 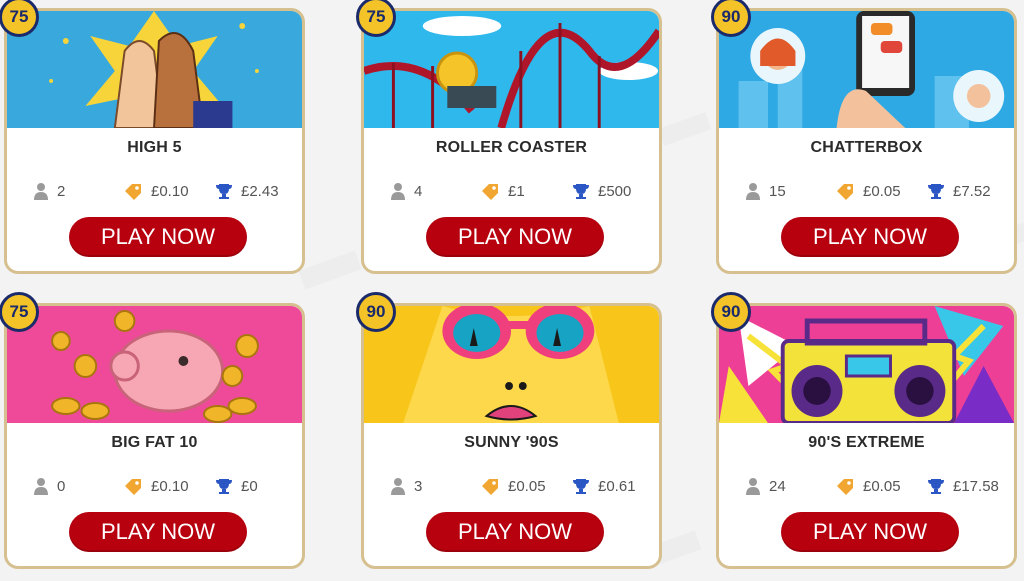 I want to click on prize-amount: £500, so click(x=615, y=191).